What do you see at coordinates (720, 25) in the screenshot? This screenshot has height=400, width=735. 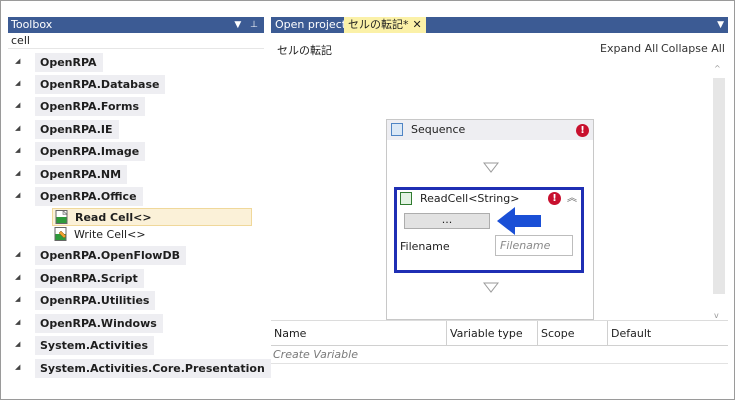 I see `tab-list-dropdown-icon: ▼` at bounding box center [720, 25].